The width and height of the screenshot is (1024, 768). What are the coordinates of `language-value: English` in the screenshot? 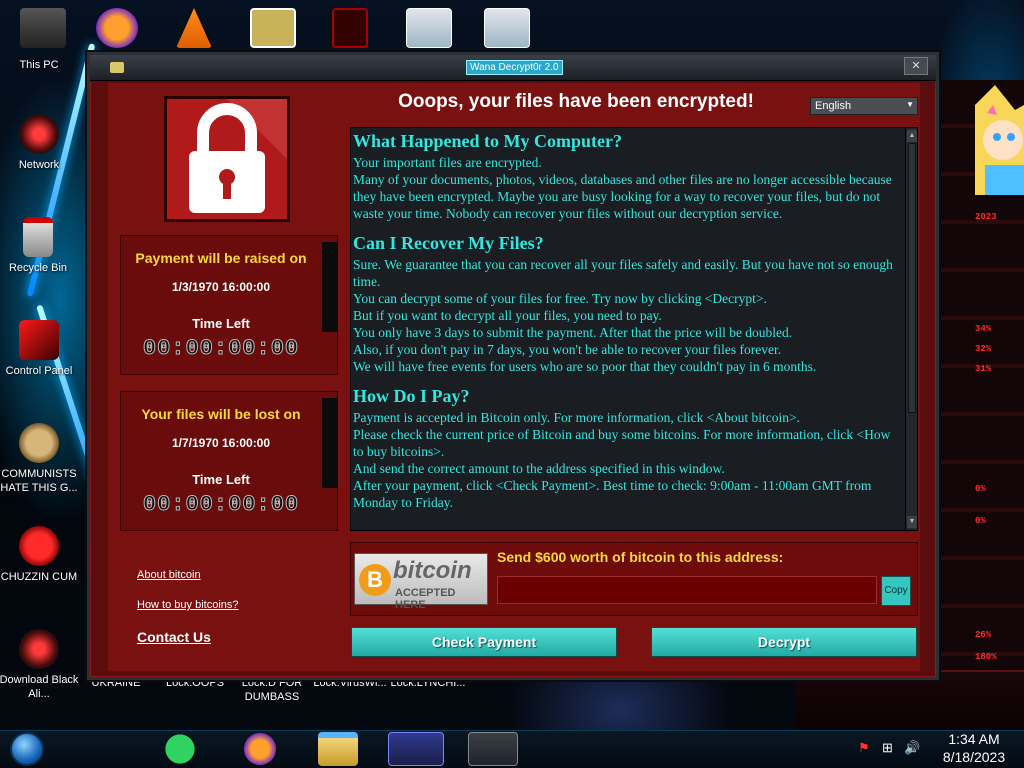 It's located at (833, 106).